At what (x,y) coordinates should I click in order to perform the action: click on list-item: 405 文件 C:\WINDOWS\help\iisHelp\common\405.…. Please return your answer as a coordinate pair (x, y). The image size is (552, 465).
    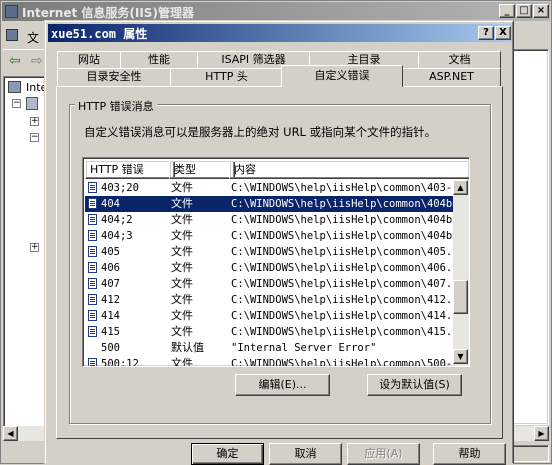
    Looking at the image, I should click on (269, 252).